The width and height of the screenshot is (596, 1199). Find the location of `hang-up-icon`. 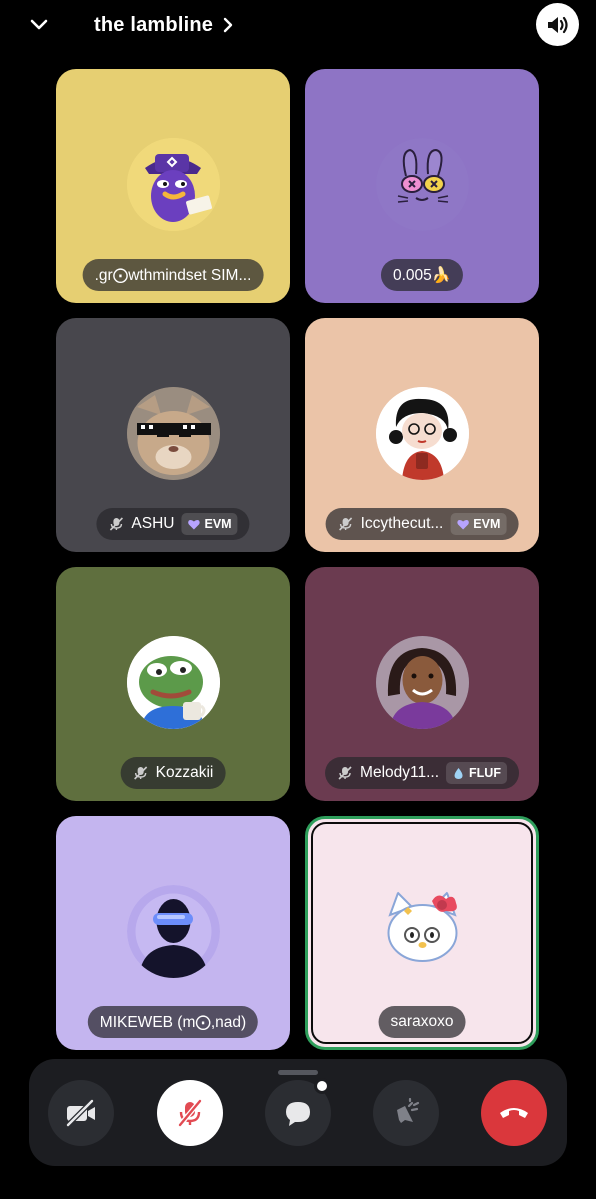

hang-up-icon is located at coordinates (514, 1113).